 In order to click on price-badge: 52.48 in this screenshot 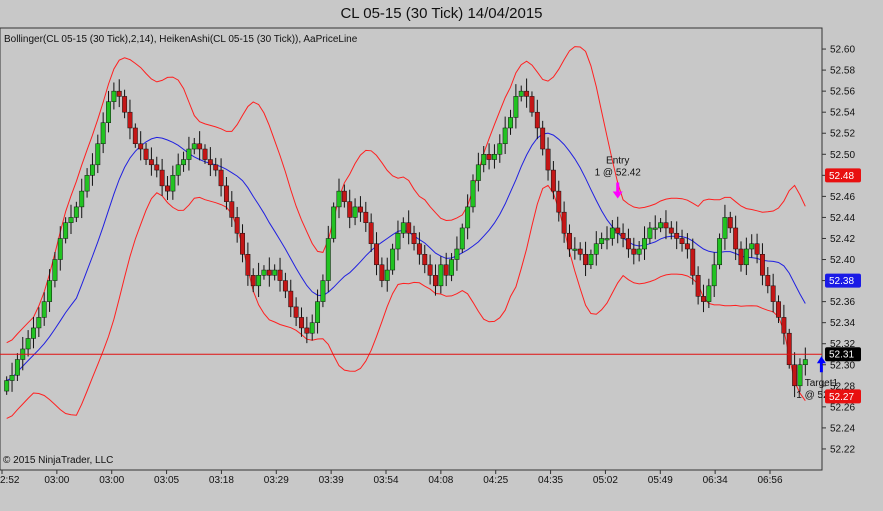, I will do `click(843, 175)`.